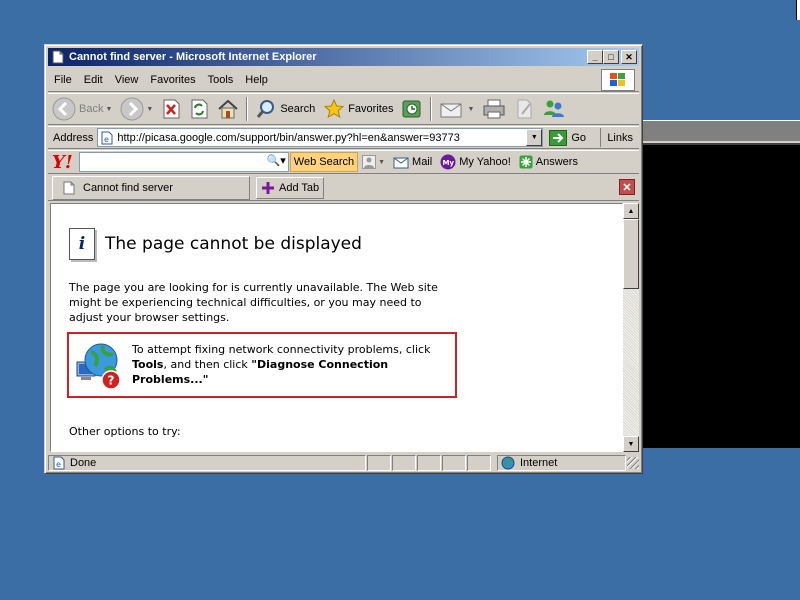 The height and width of the screenshot is (600, 800). What do you see at coordinates (221, 80) in the screenshot?
I see `menu-tools: Tools` at bounding box center [221, 80].